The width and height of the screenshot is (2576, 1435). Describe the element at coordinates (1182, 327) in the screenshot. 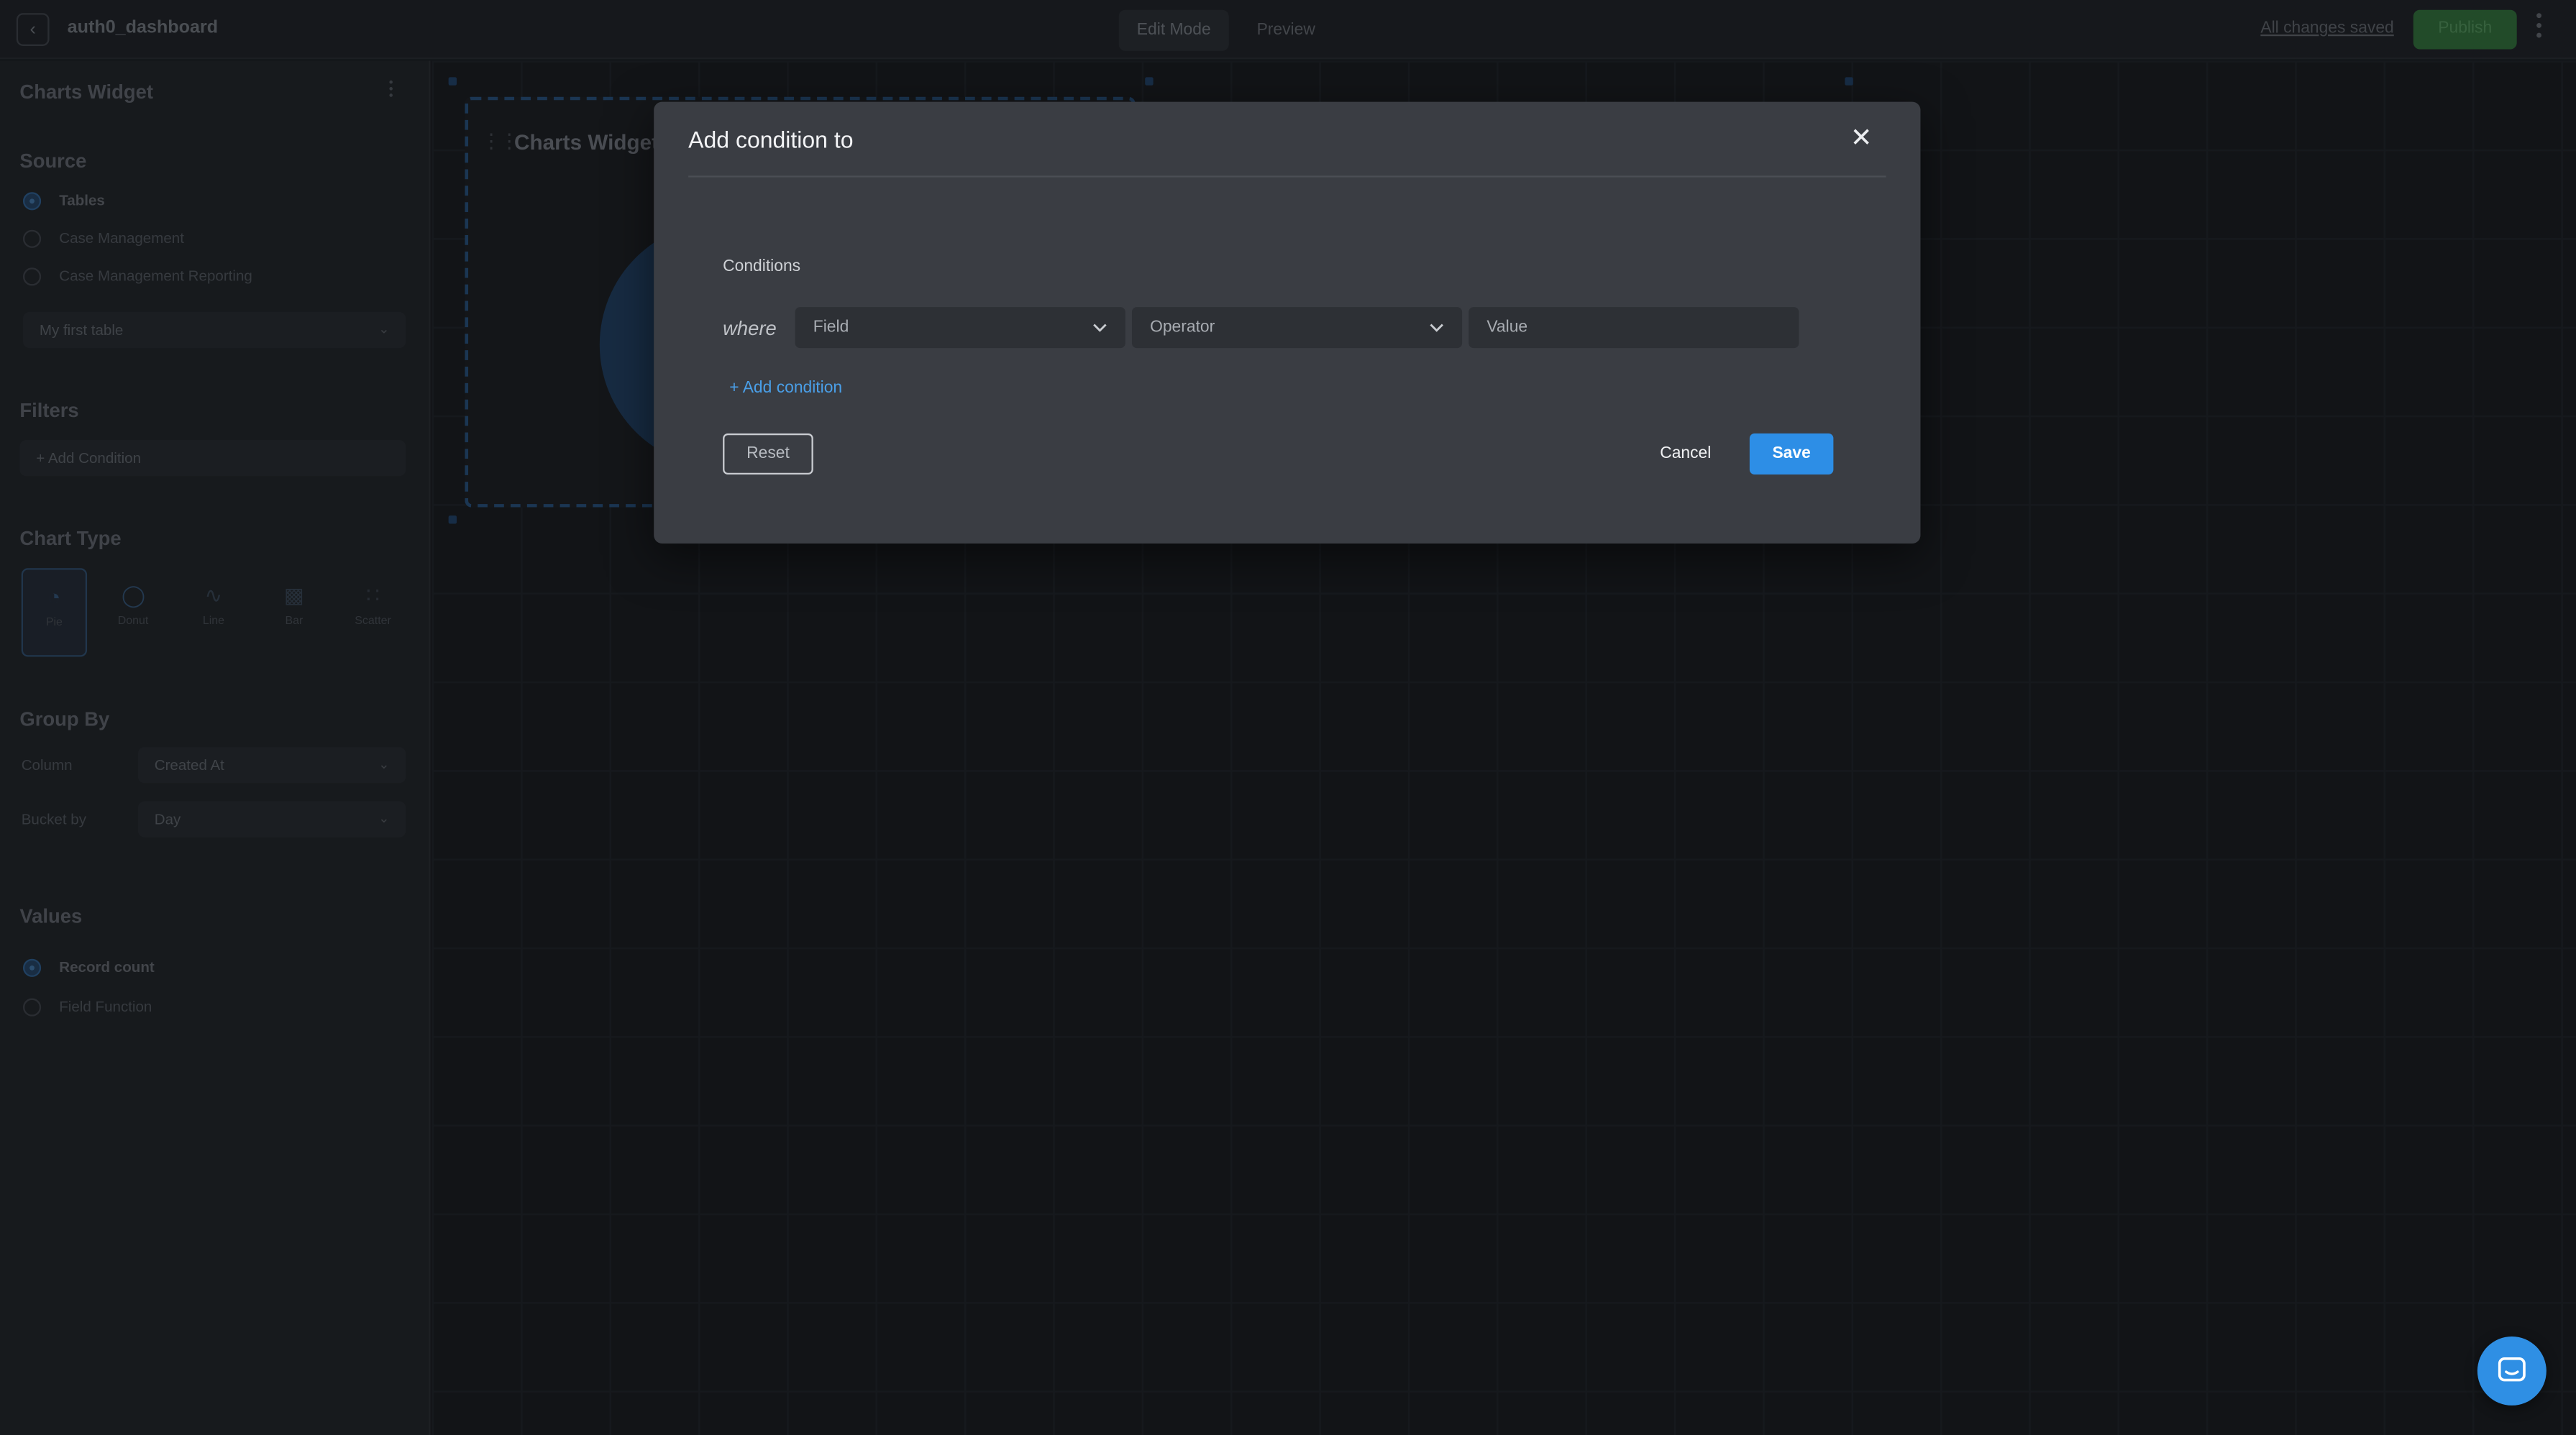

I see `operator-select-placeholder: Operator` at that location.